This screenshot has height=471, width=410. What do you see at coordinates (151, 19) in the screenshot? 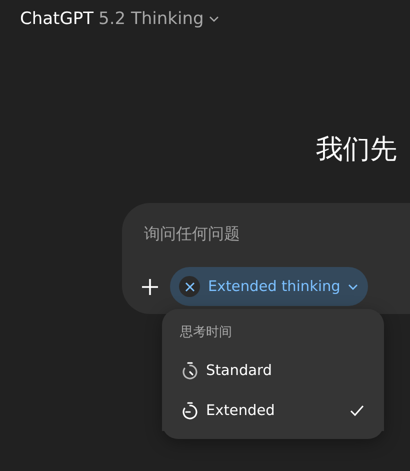
I see `model-name: 5.2 Thinking` at bounding box center [151, 19].